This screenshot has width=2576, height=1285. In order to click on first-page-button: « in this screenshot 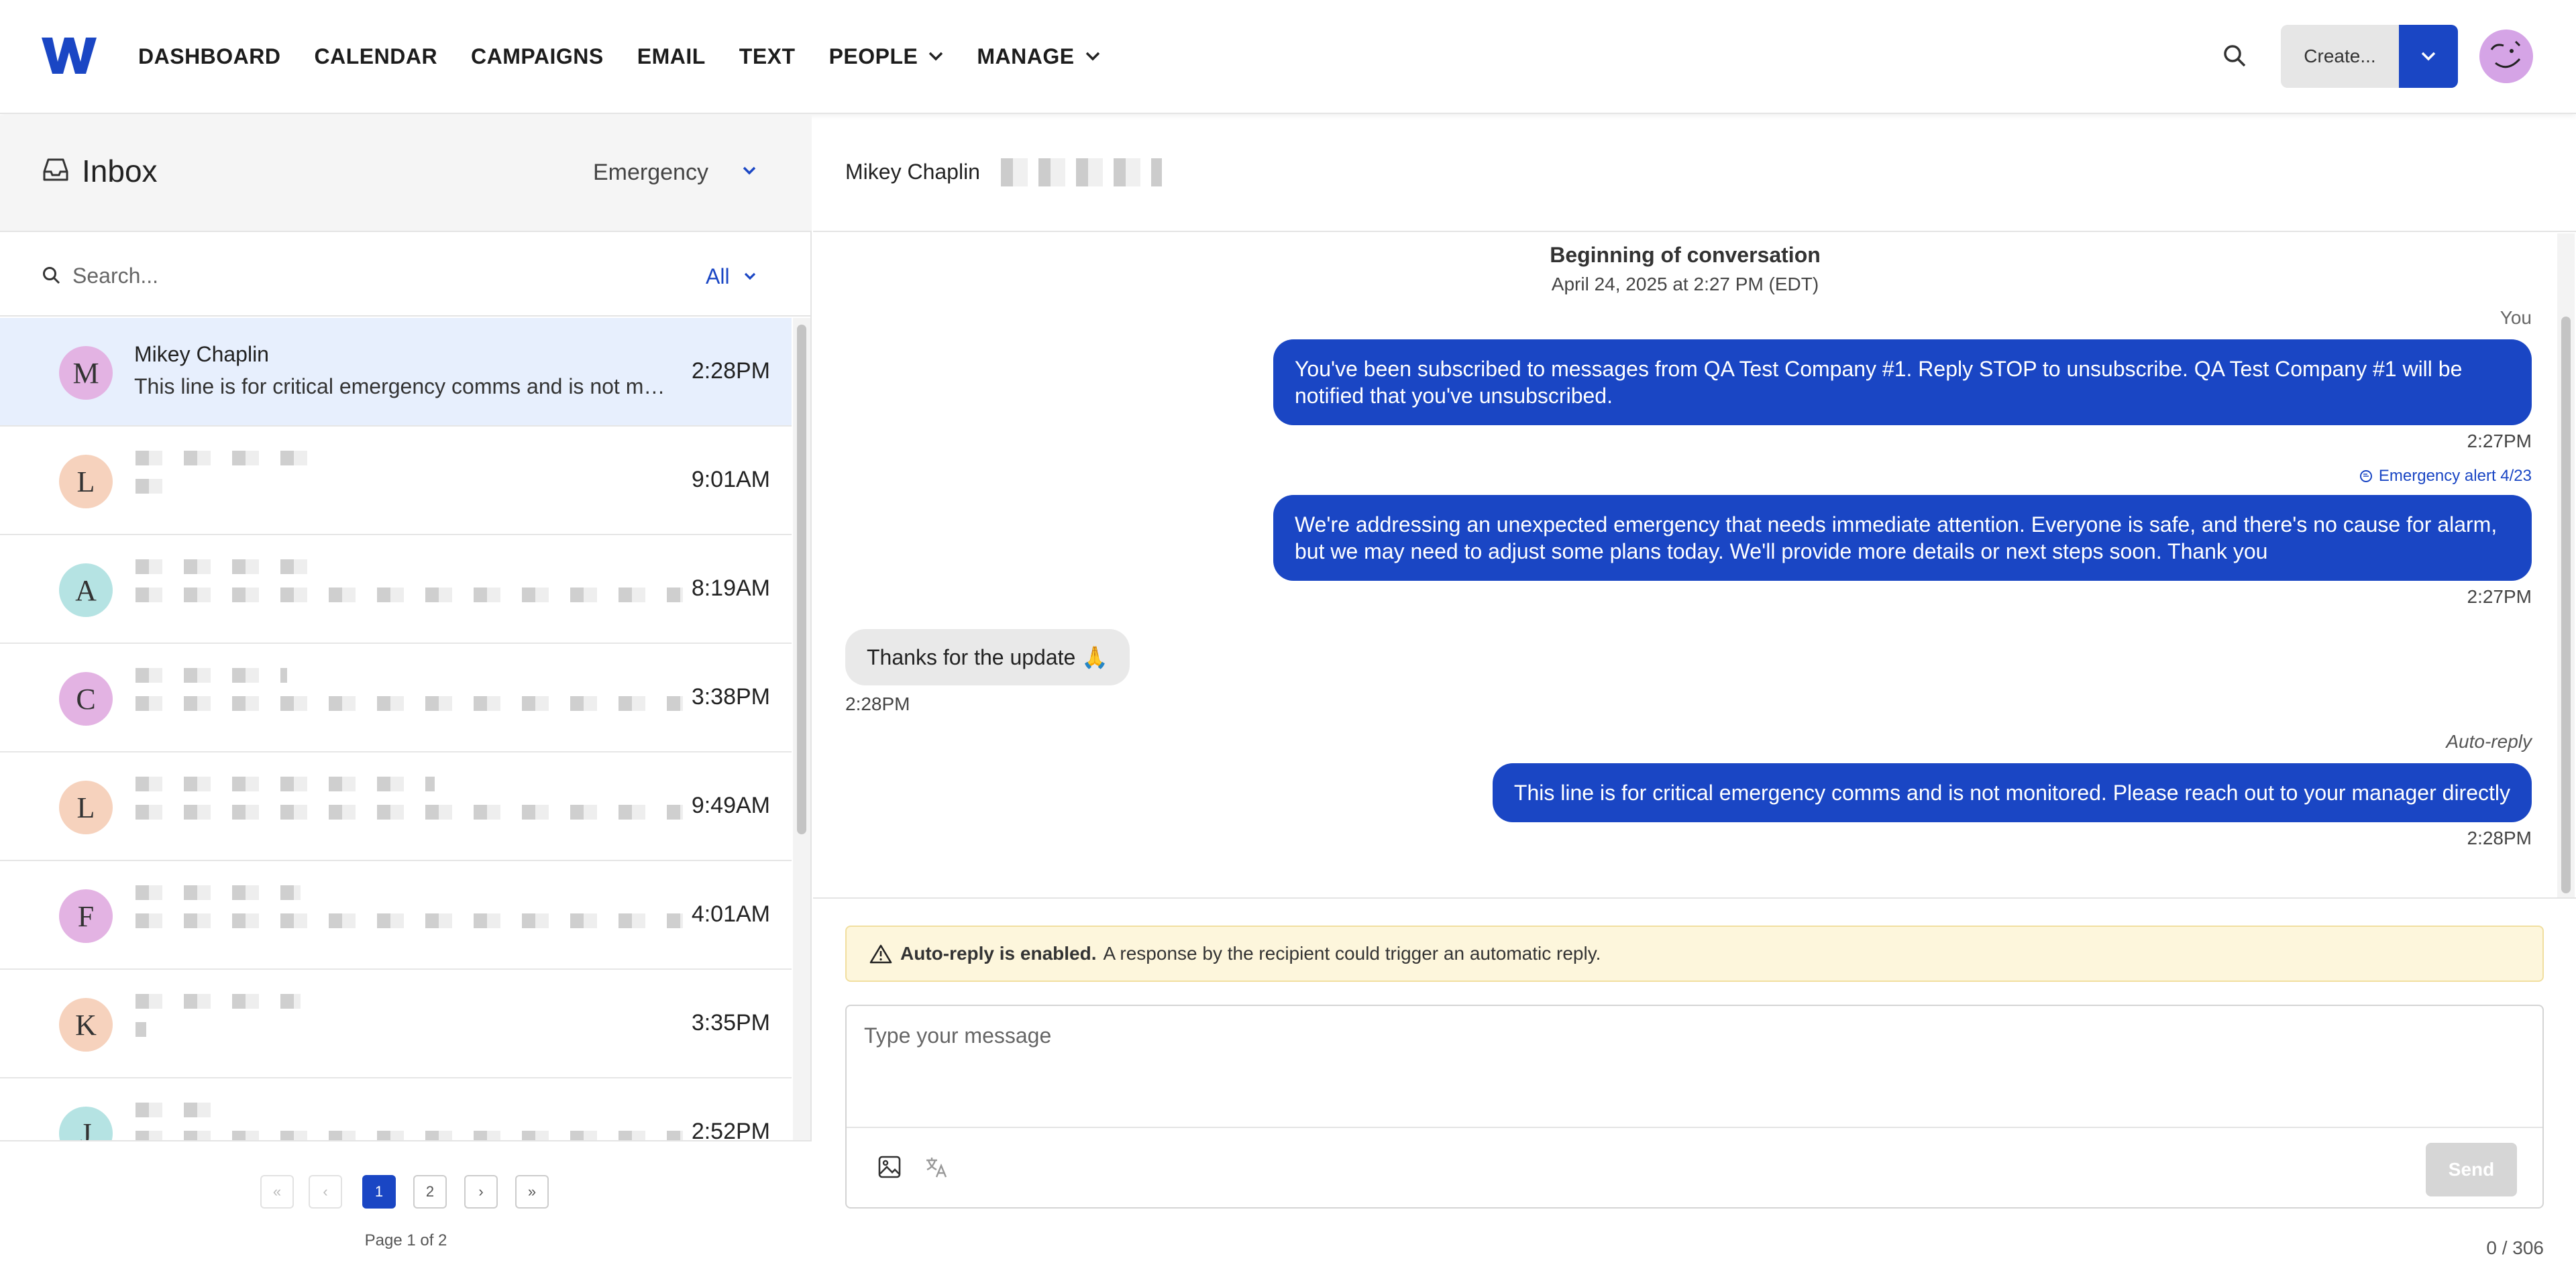, I will do `click(277, 1192)`.